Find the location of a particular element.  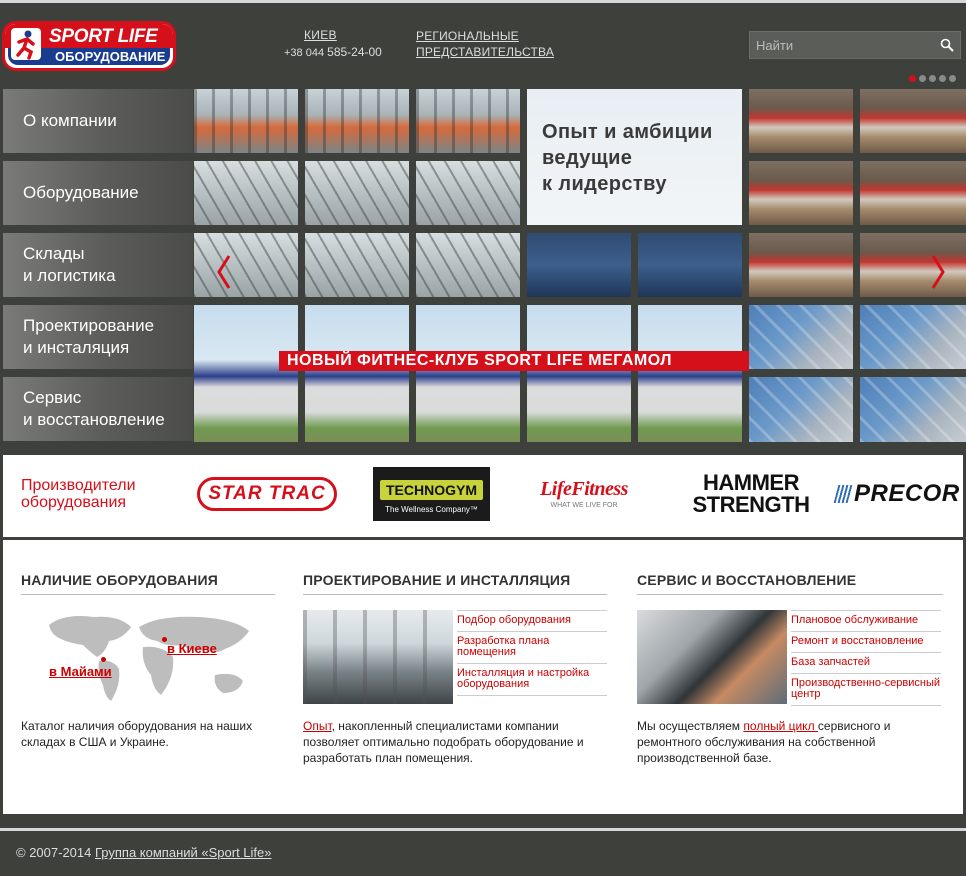

nav-item-equipment: Оборудование is located at coordinates (98, 193).